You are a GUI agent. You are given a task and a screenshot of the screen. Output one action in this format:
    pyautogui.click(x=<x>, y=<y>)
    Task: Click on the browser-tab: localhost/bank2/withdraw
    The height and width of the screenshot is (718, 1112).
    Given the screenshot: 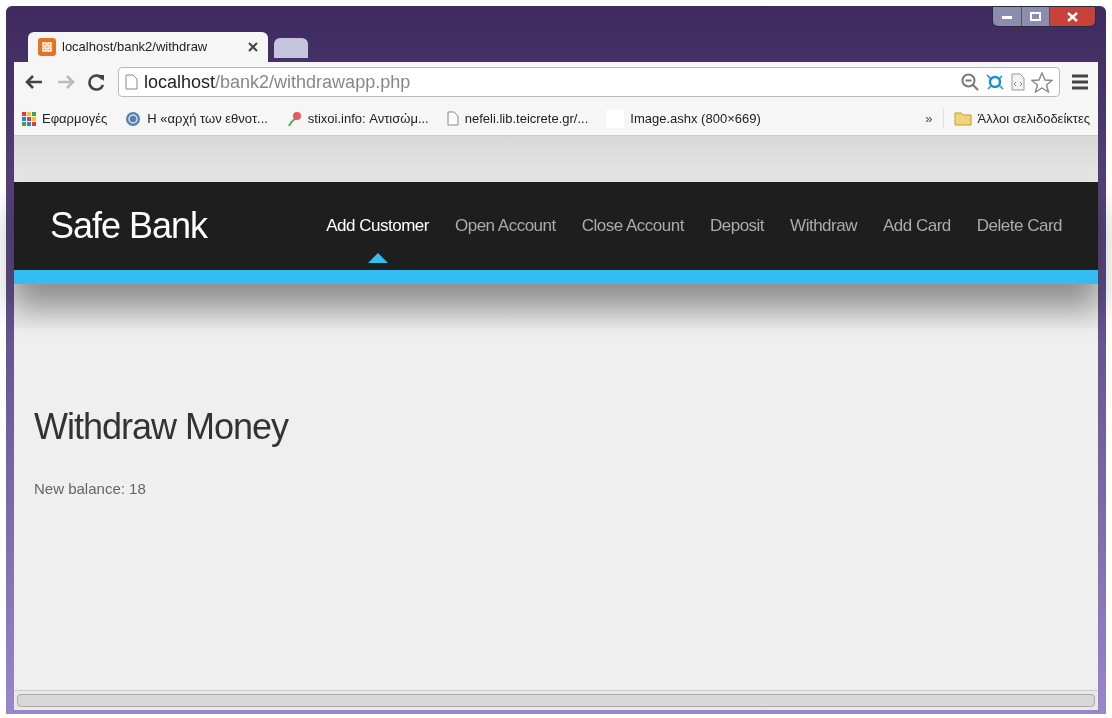 What is the action you would take?
    pyautogui.click(x=148, y=47)
    